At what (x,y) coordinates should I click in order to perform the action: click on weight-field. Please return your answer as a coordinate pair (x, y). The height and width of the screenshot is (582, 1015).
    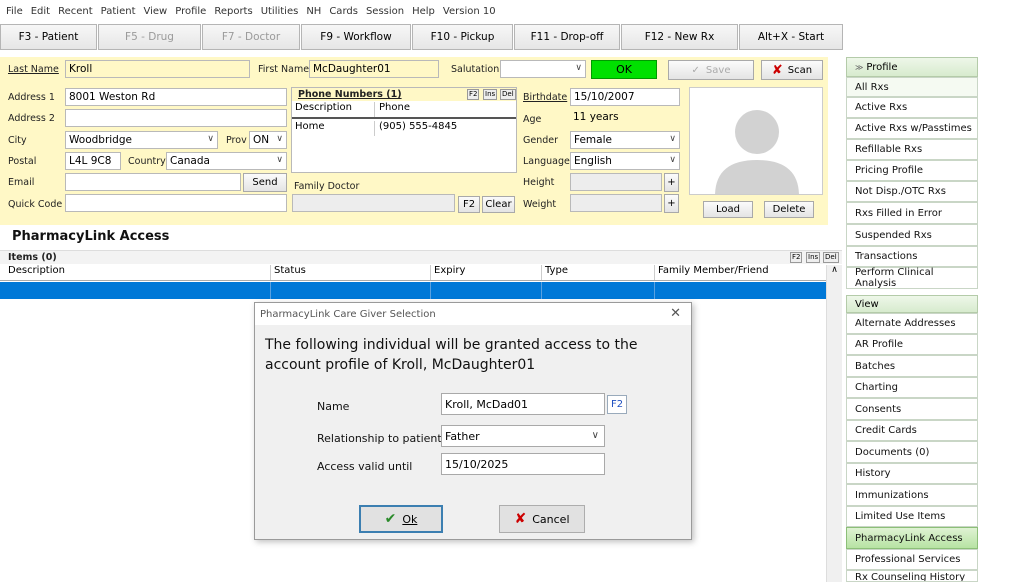
    Looking at the image, I should click on (616, 203).